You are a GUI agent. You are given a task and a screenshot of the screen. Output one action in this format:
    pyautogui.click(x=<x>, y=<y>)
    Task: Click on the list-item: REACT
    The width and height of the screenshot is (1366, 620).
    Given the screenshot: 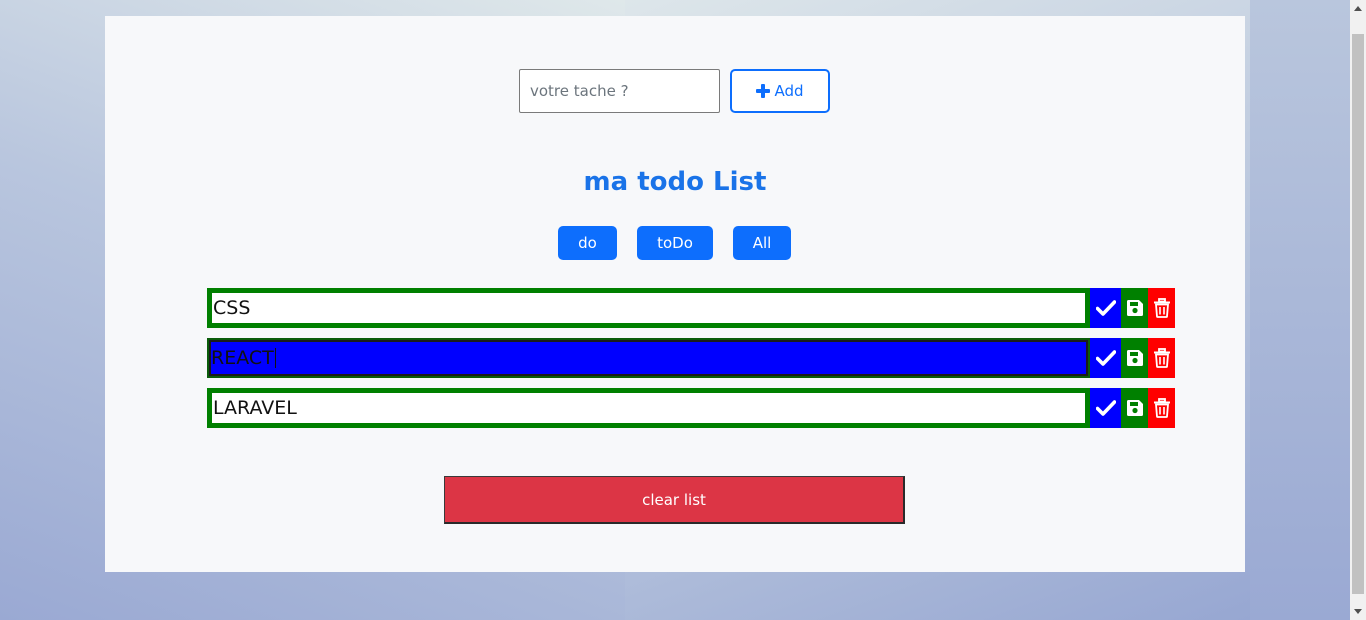 What is the action you would take?
    pyautogui.click(x=691, y=358)
    